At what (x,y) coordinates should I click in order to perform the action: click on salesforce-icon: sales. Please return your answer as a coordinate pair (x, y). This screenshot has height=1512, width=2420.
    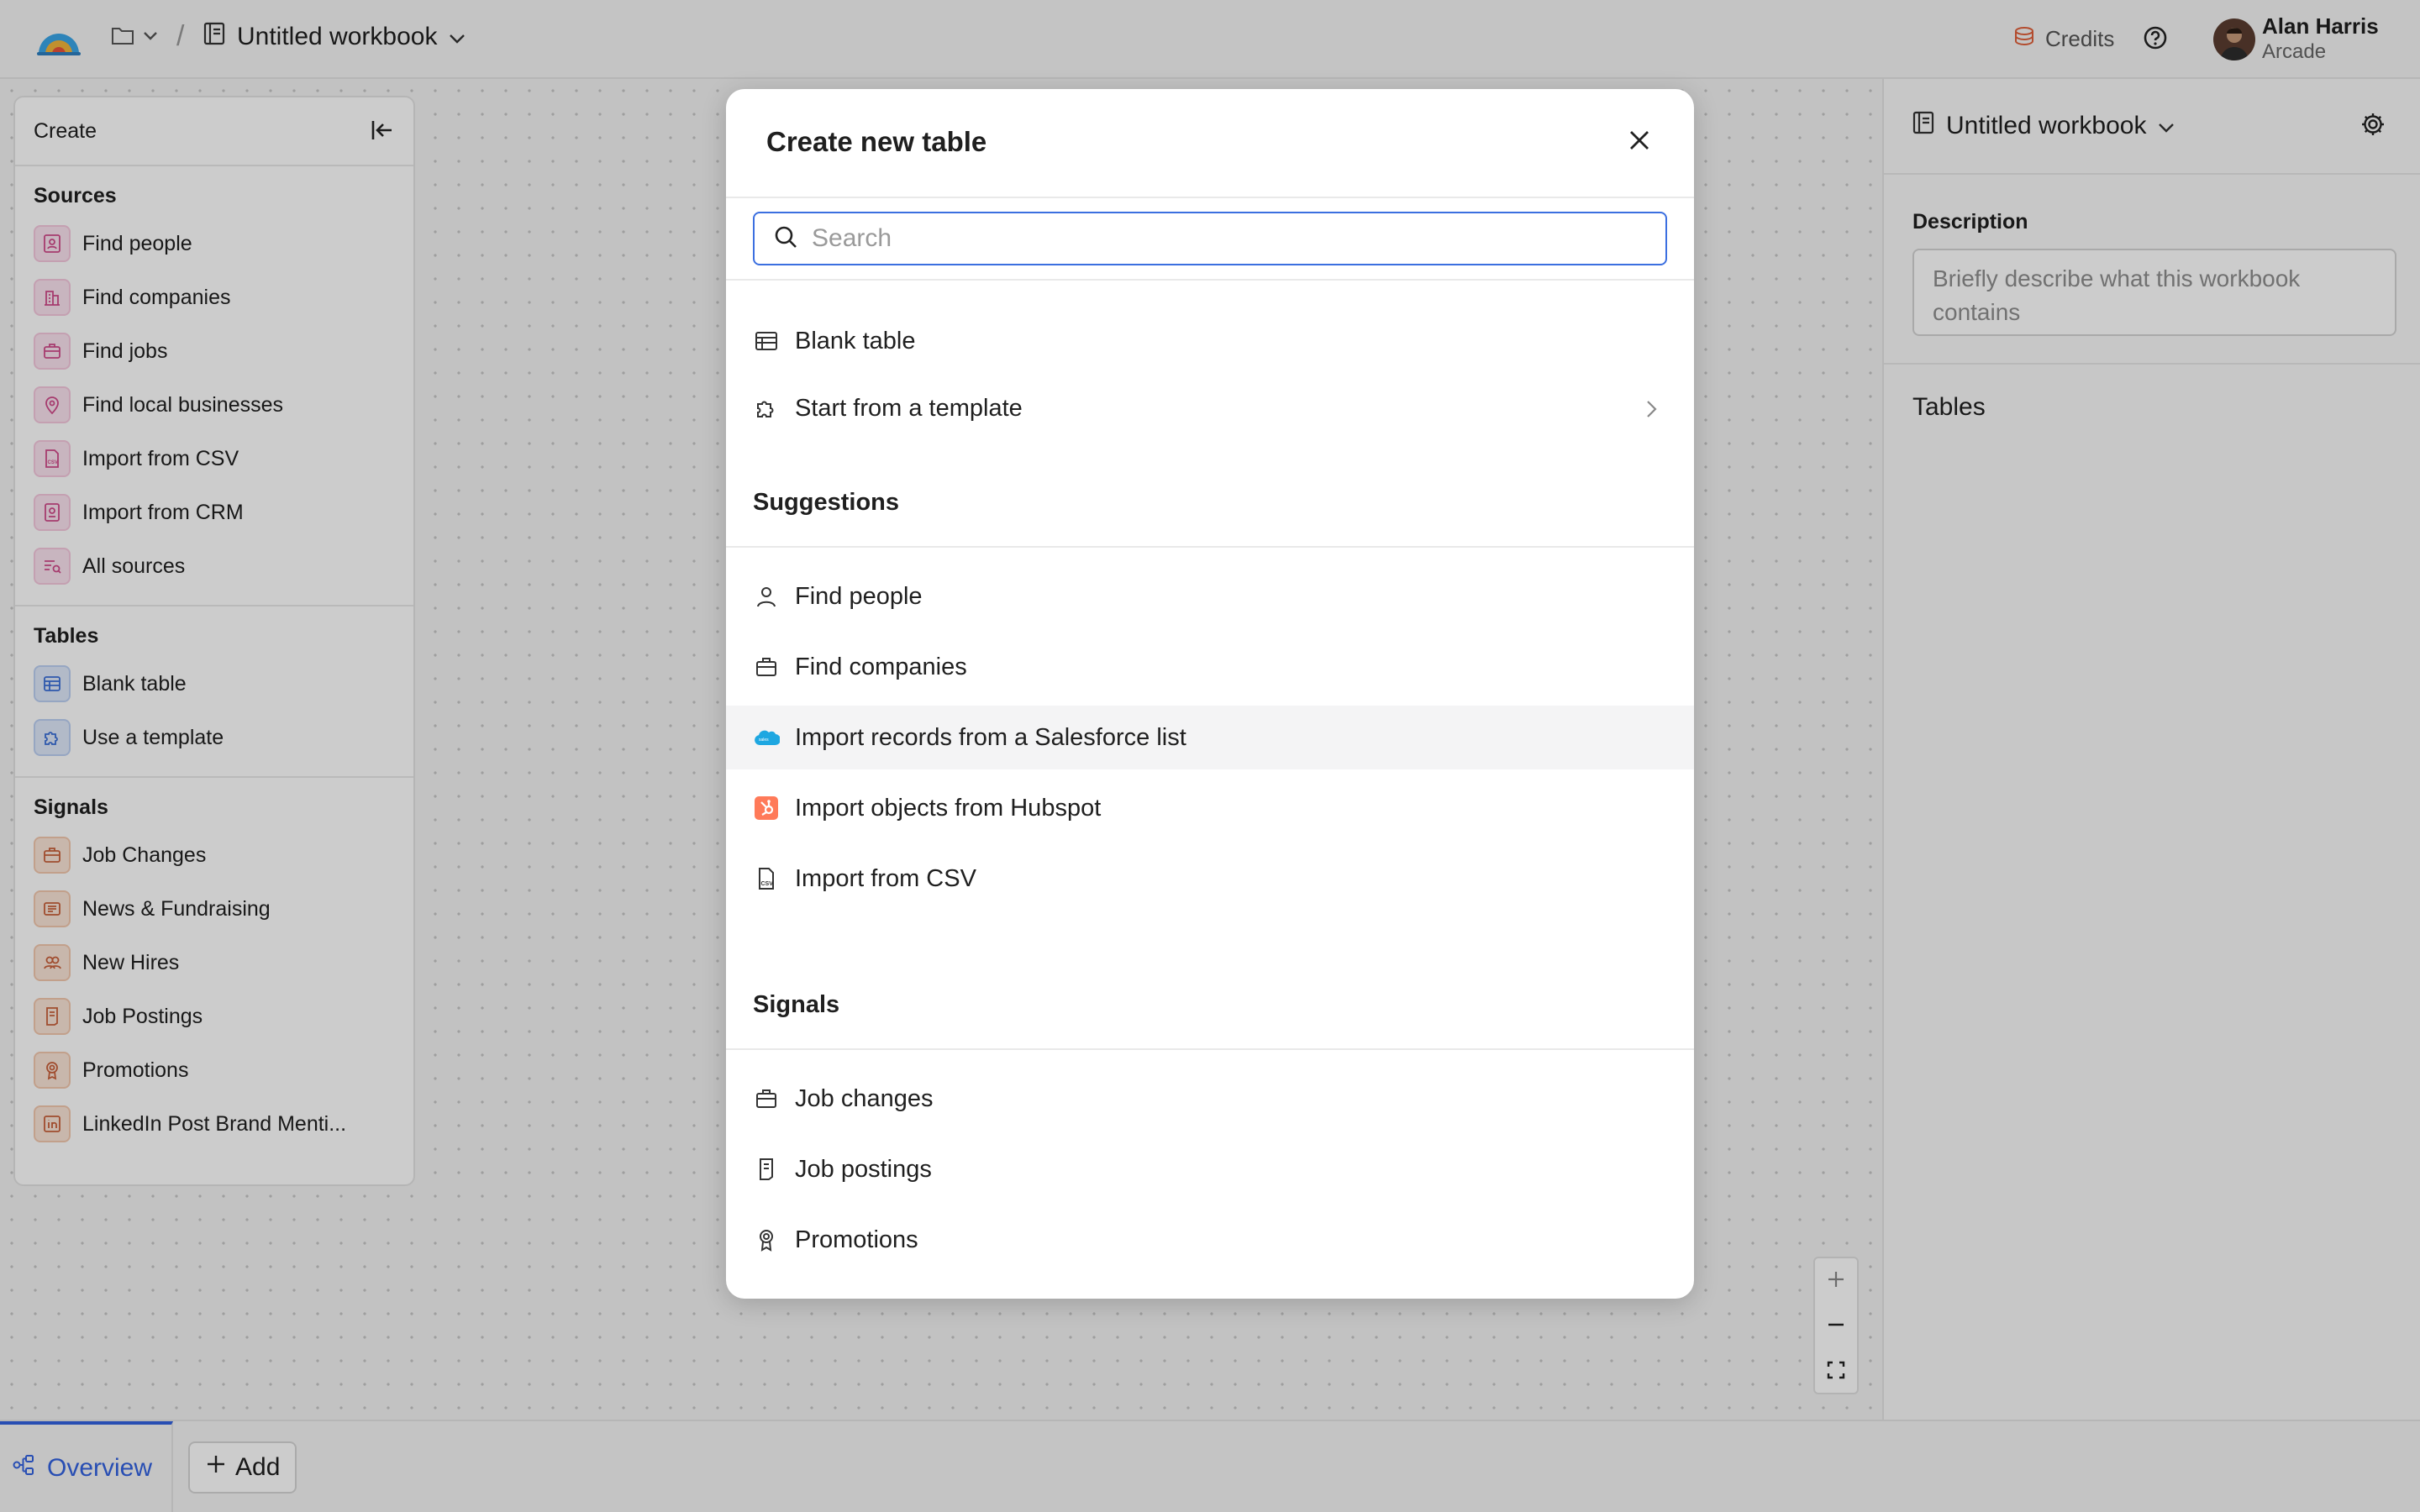
    Looking at the image, I should click on (766, 737).